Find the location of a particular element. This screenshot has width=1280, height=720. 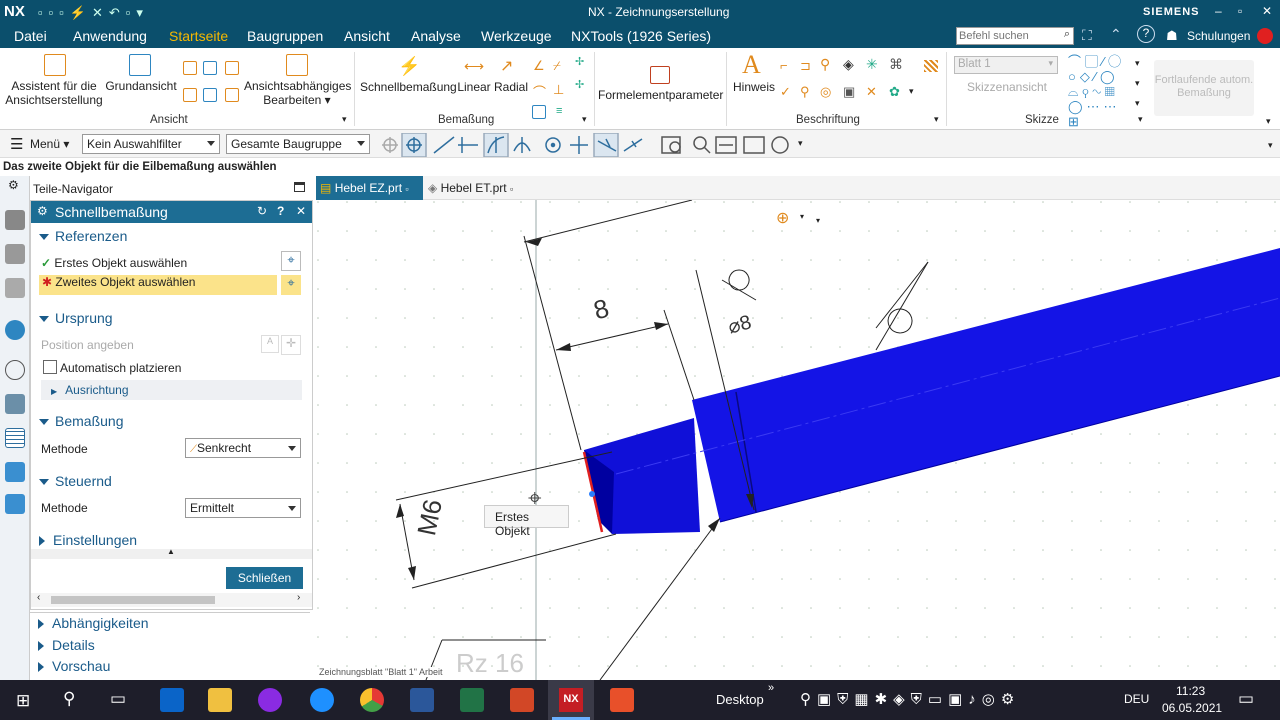

first-object-row: ✓ Erstes Objekt auswählen is located at coordinates (114, 263).